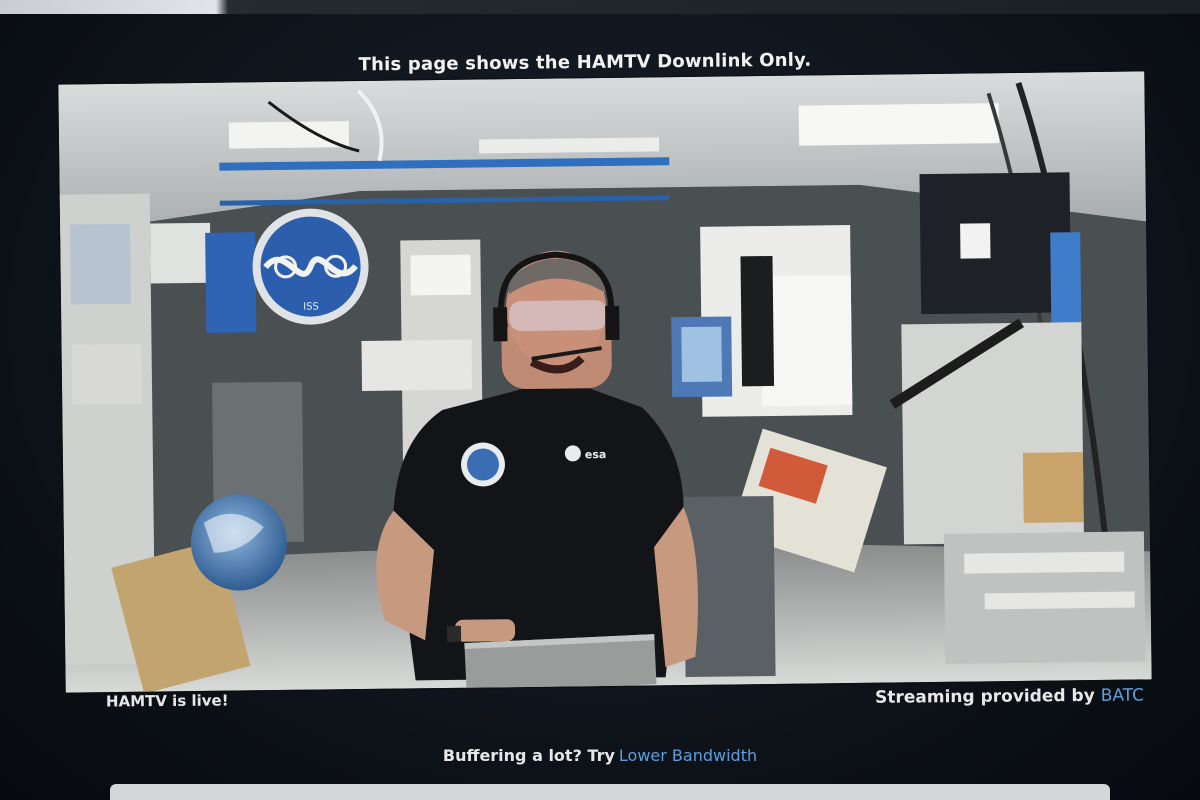 The height and width of the screenshot is (800, 1200). I want to click on svg-text: esa, so click(596, 454).